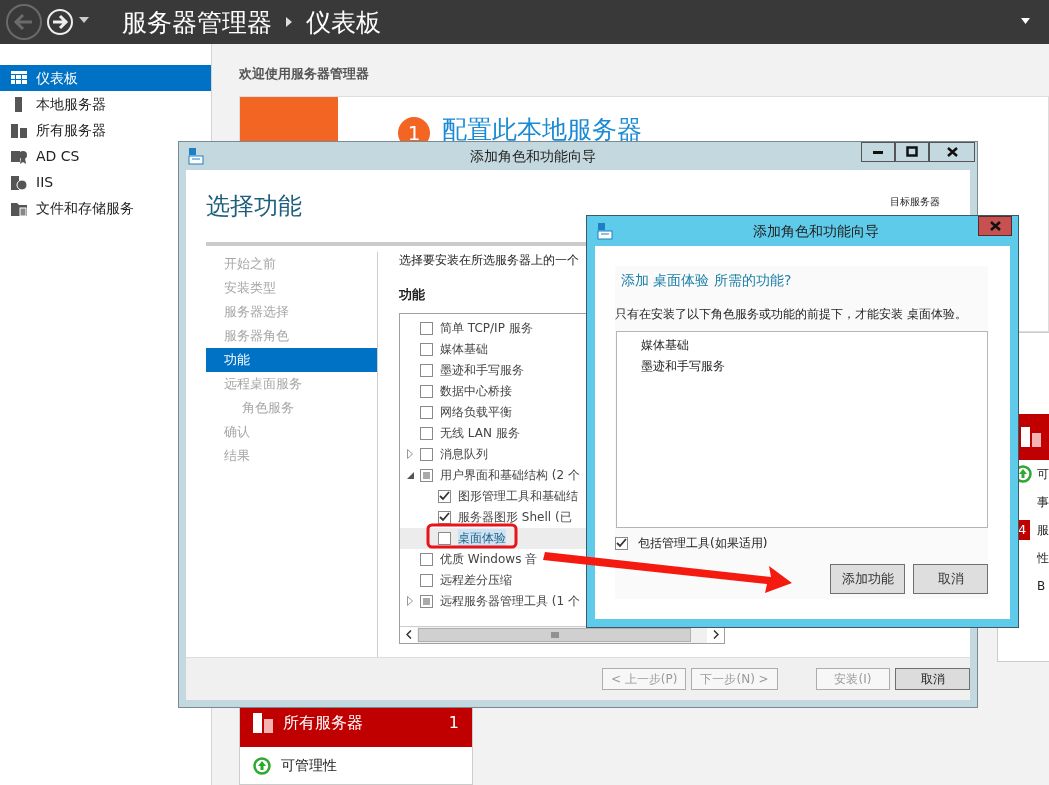  I want to click on dialog-button: 添加功能, so click(867, 579).